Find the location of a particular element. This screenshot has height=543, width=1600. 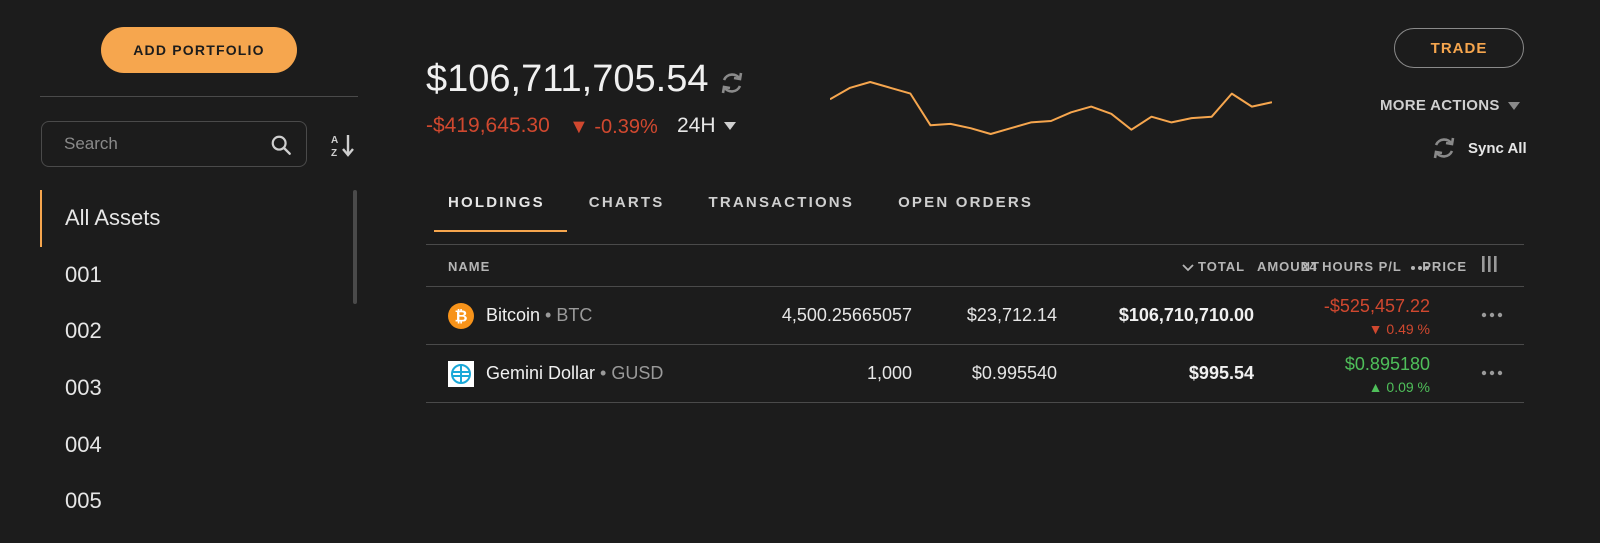

asset-item-002: 002 is located at coordinates (190, 331).